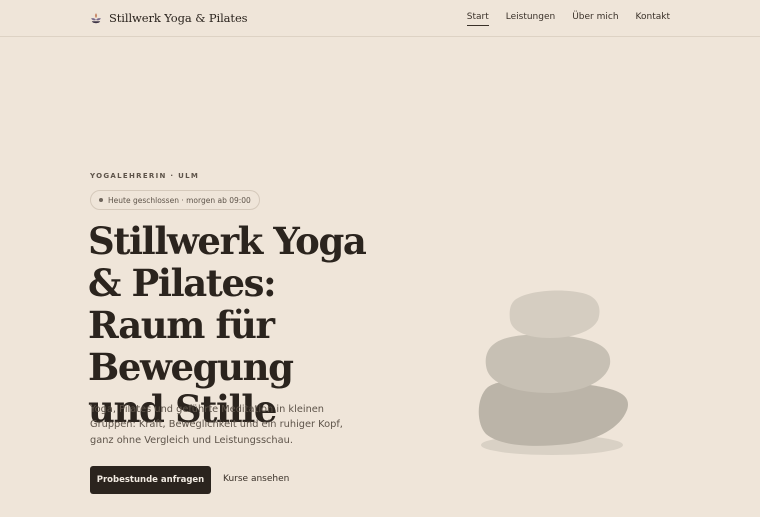  Describe the element at coordinates (477, 19) in the screenshot. I see `nav-item-start: Start` at that location.